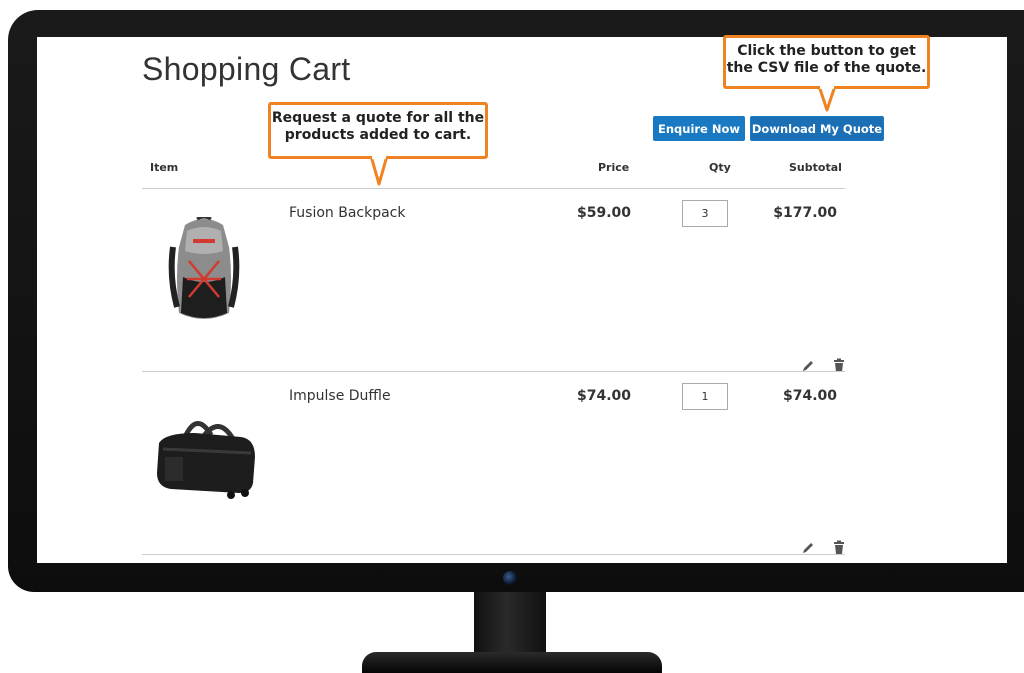  I want to click on webcam-icon, so click(510, 578).